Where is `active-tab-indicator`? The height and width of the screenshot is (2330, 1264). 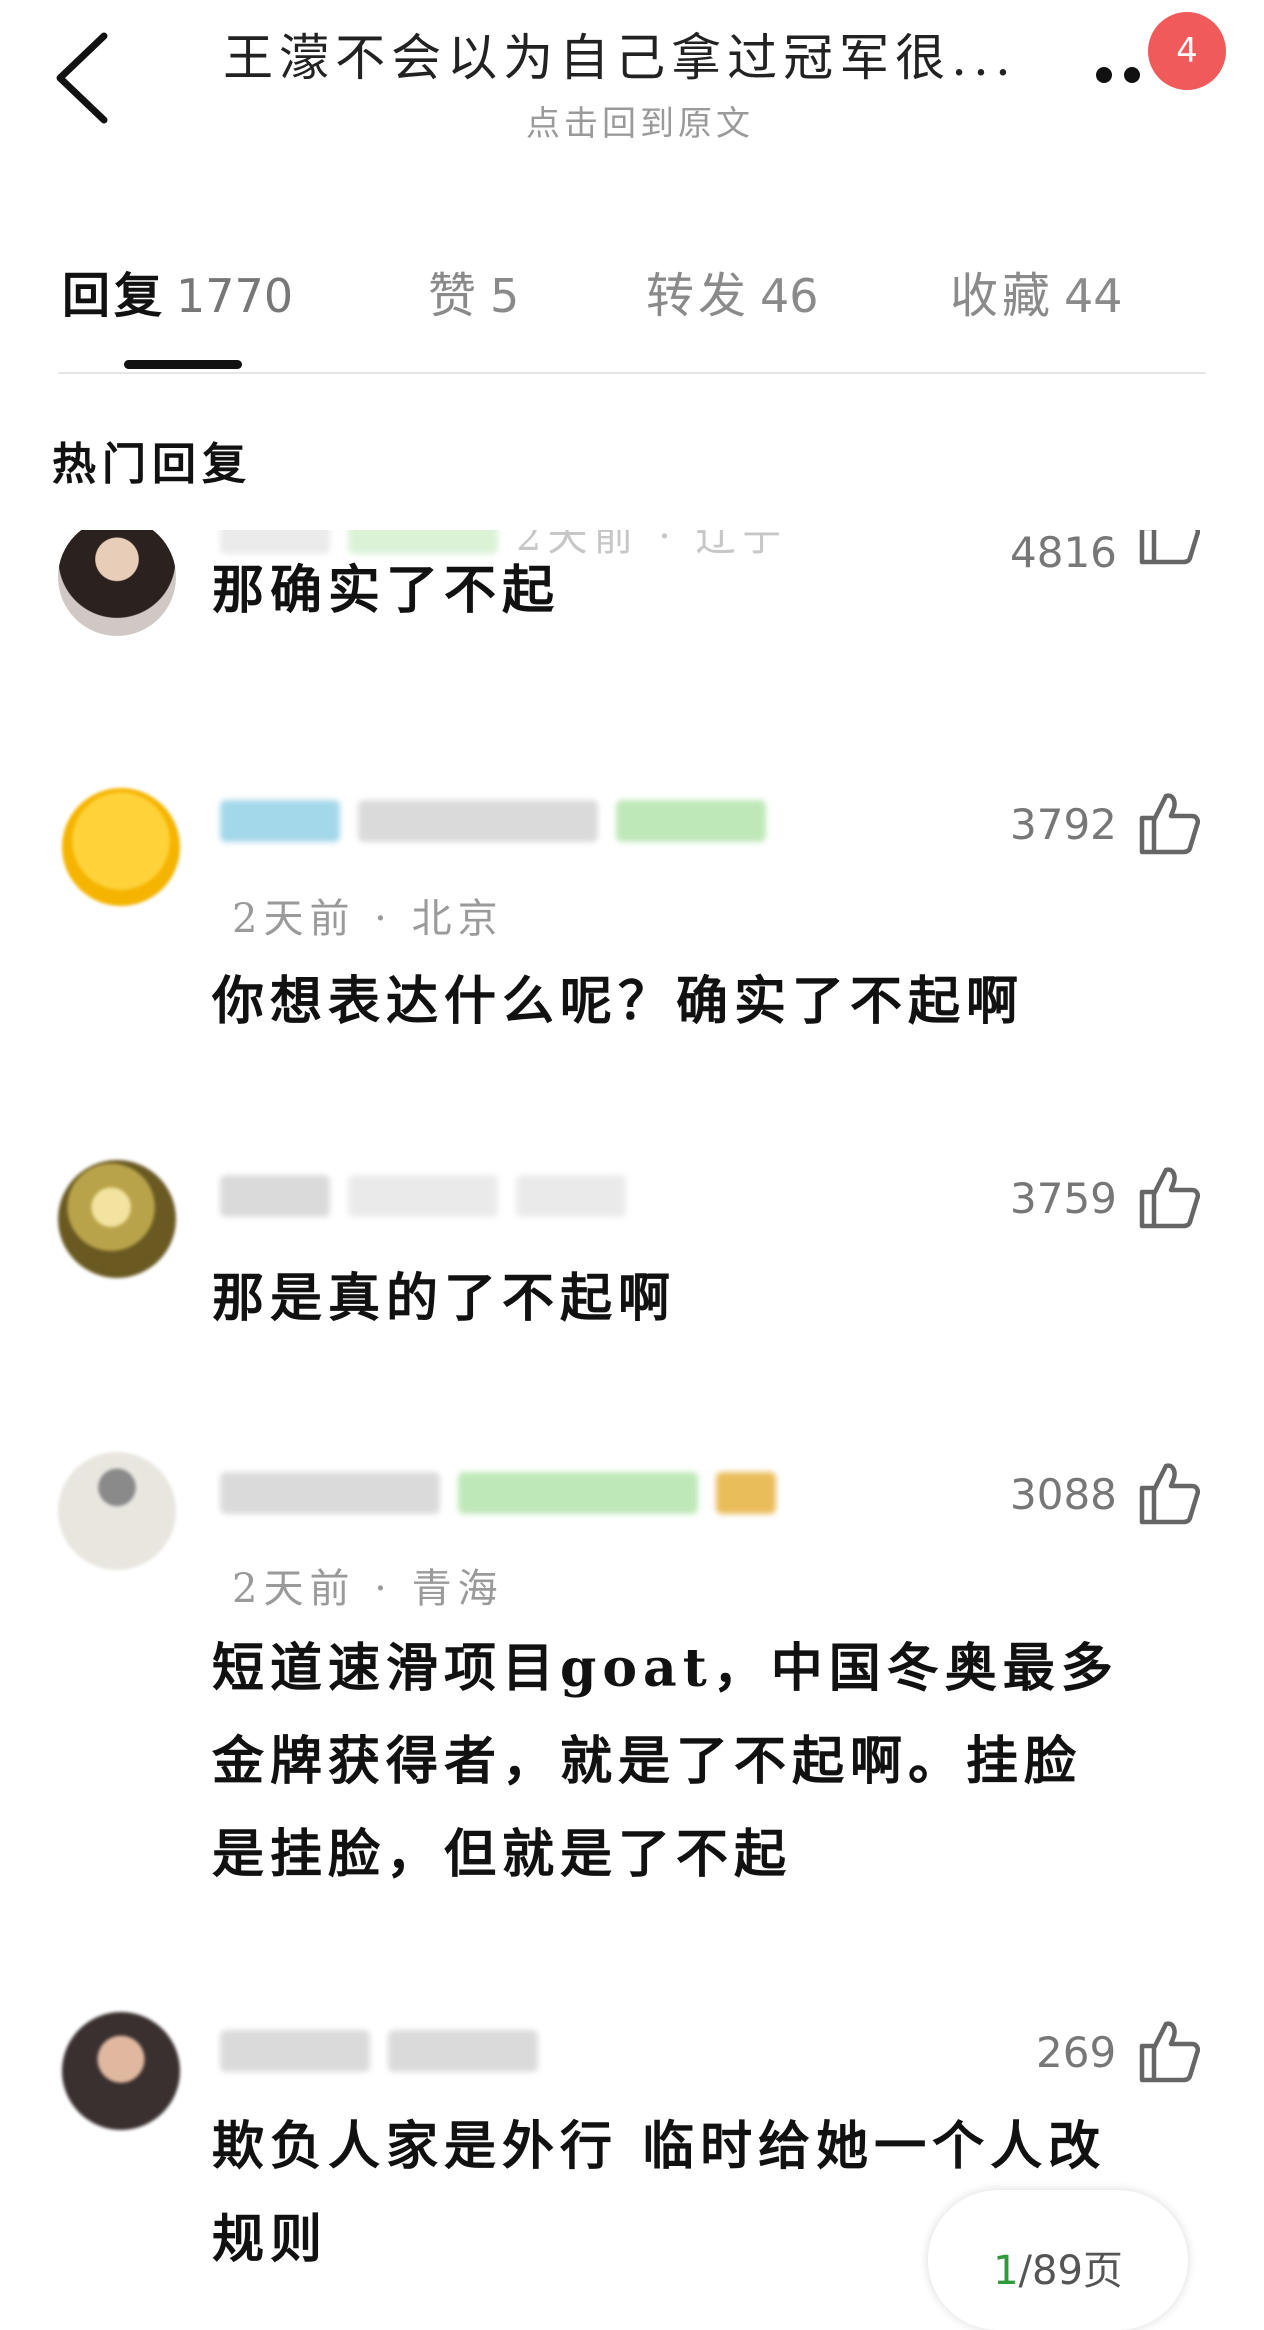 active-tab-indicator is located at coordinates (183, 364).